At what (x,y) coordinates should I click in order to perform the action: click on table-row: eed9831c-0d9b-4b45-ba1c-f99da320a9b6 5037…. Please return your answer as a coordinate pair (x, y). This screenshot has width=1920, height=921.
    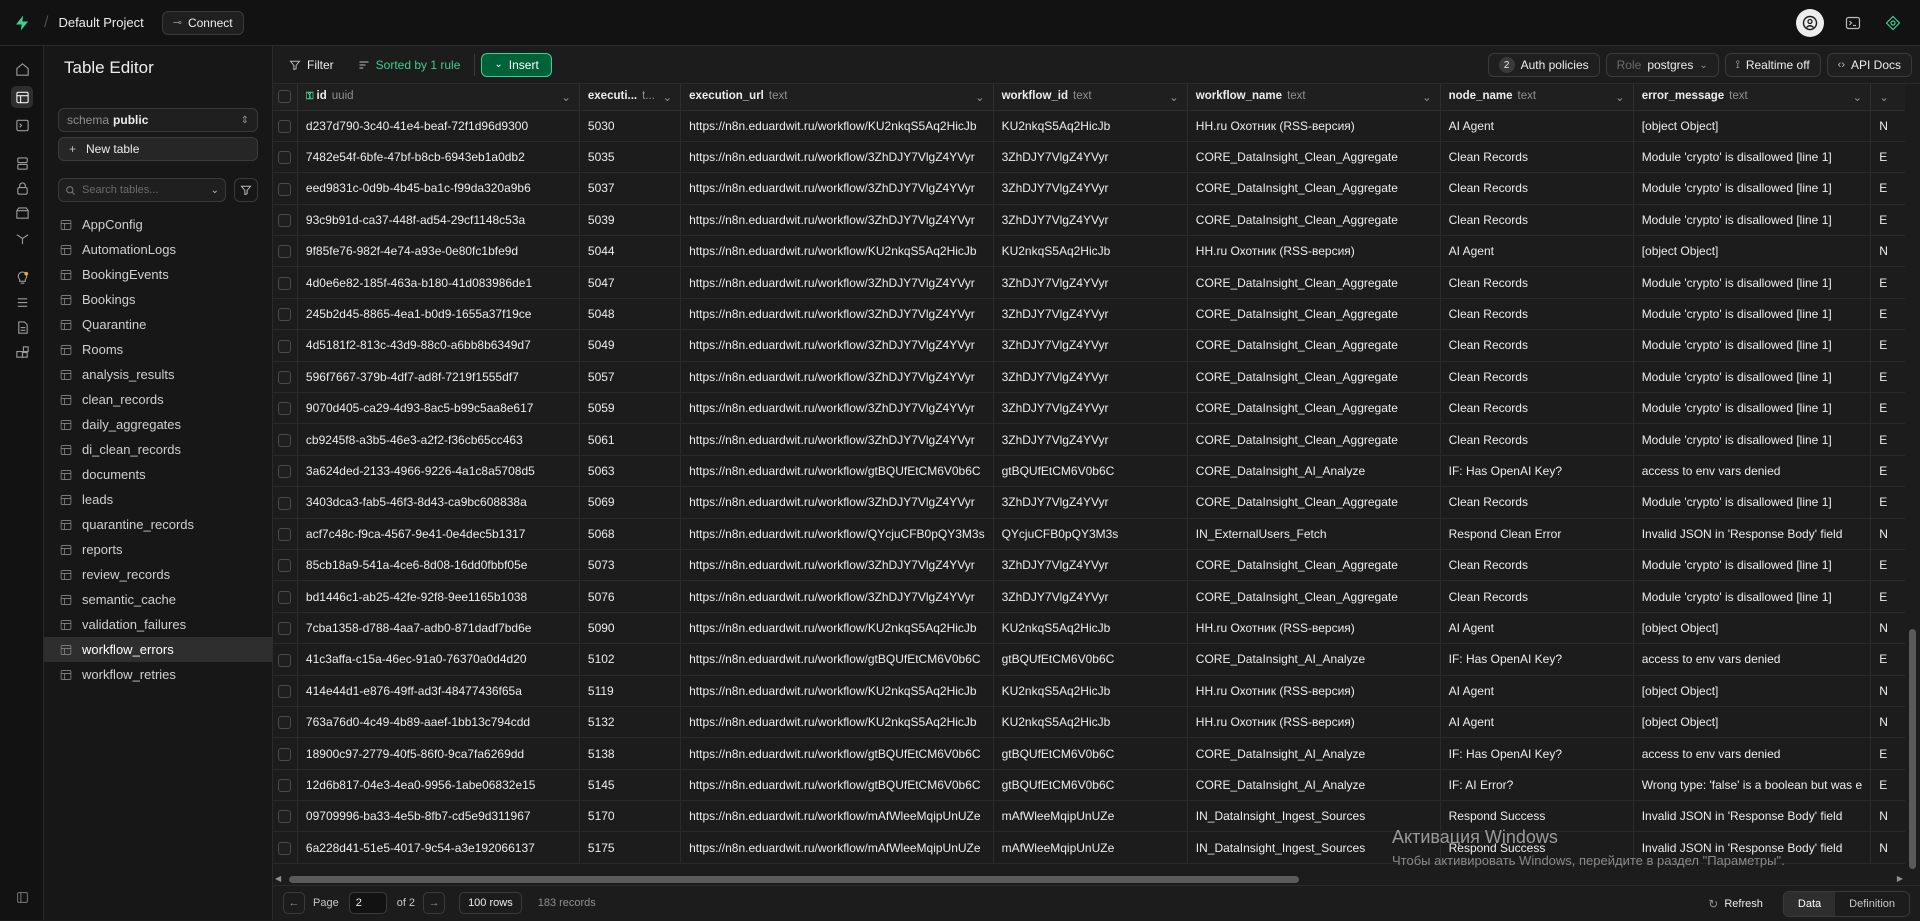
    Looking at the image, I should click on (1096, 188).